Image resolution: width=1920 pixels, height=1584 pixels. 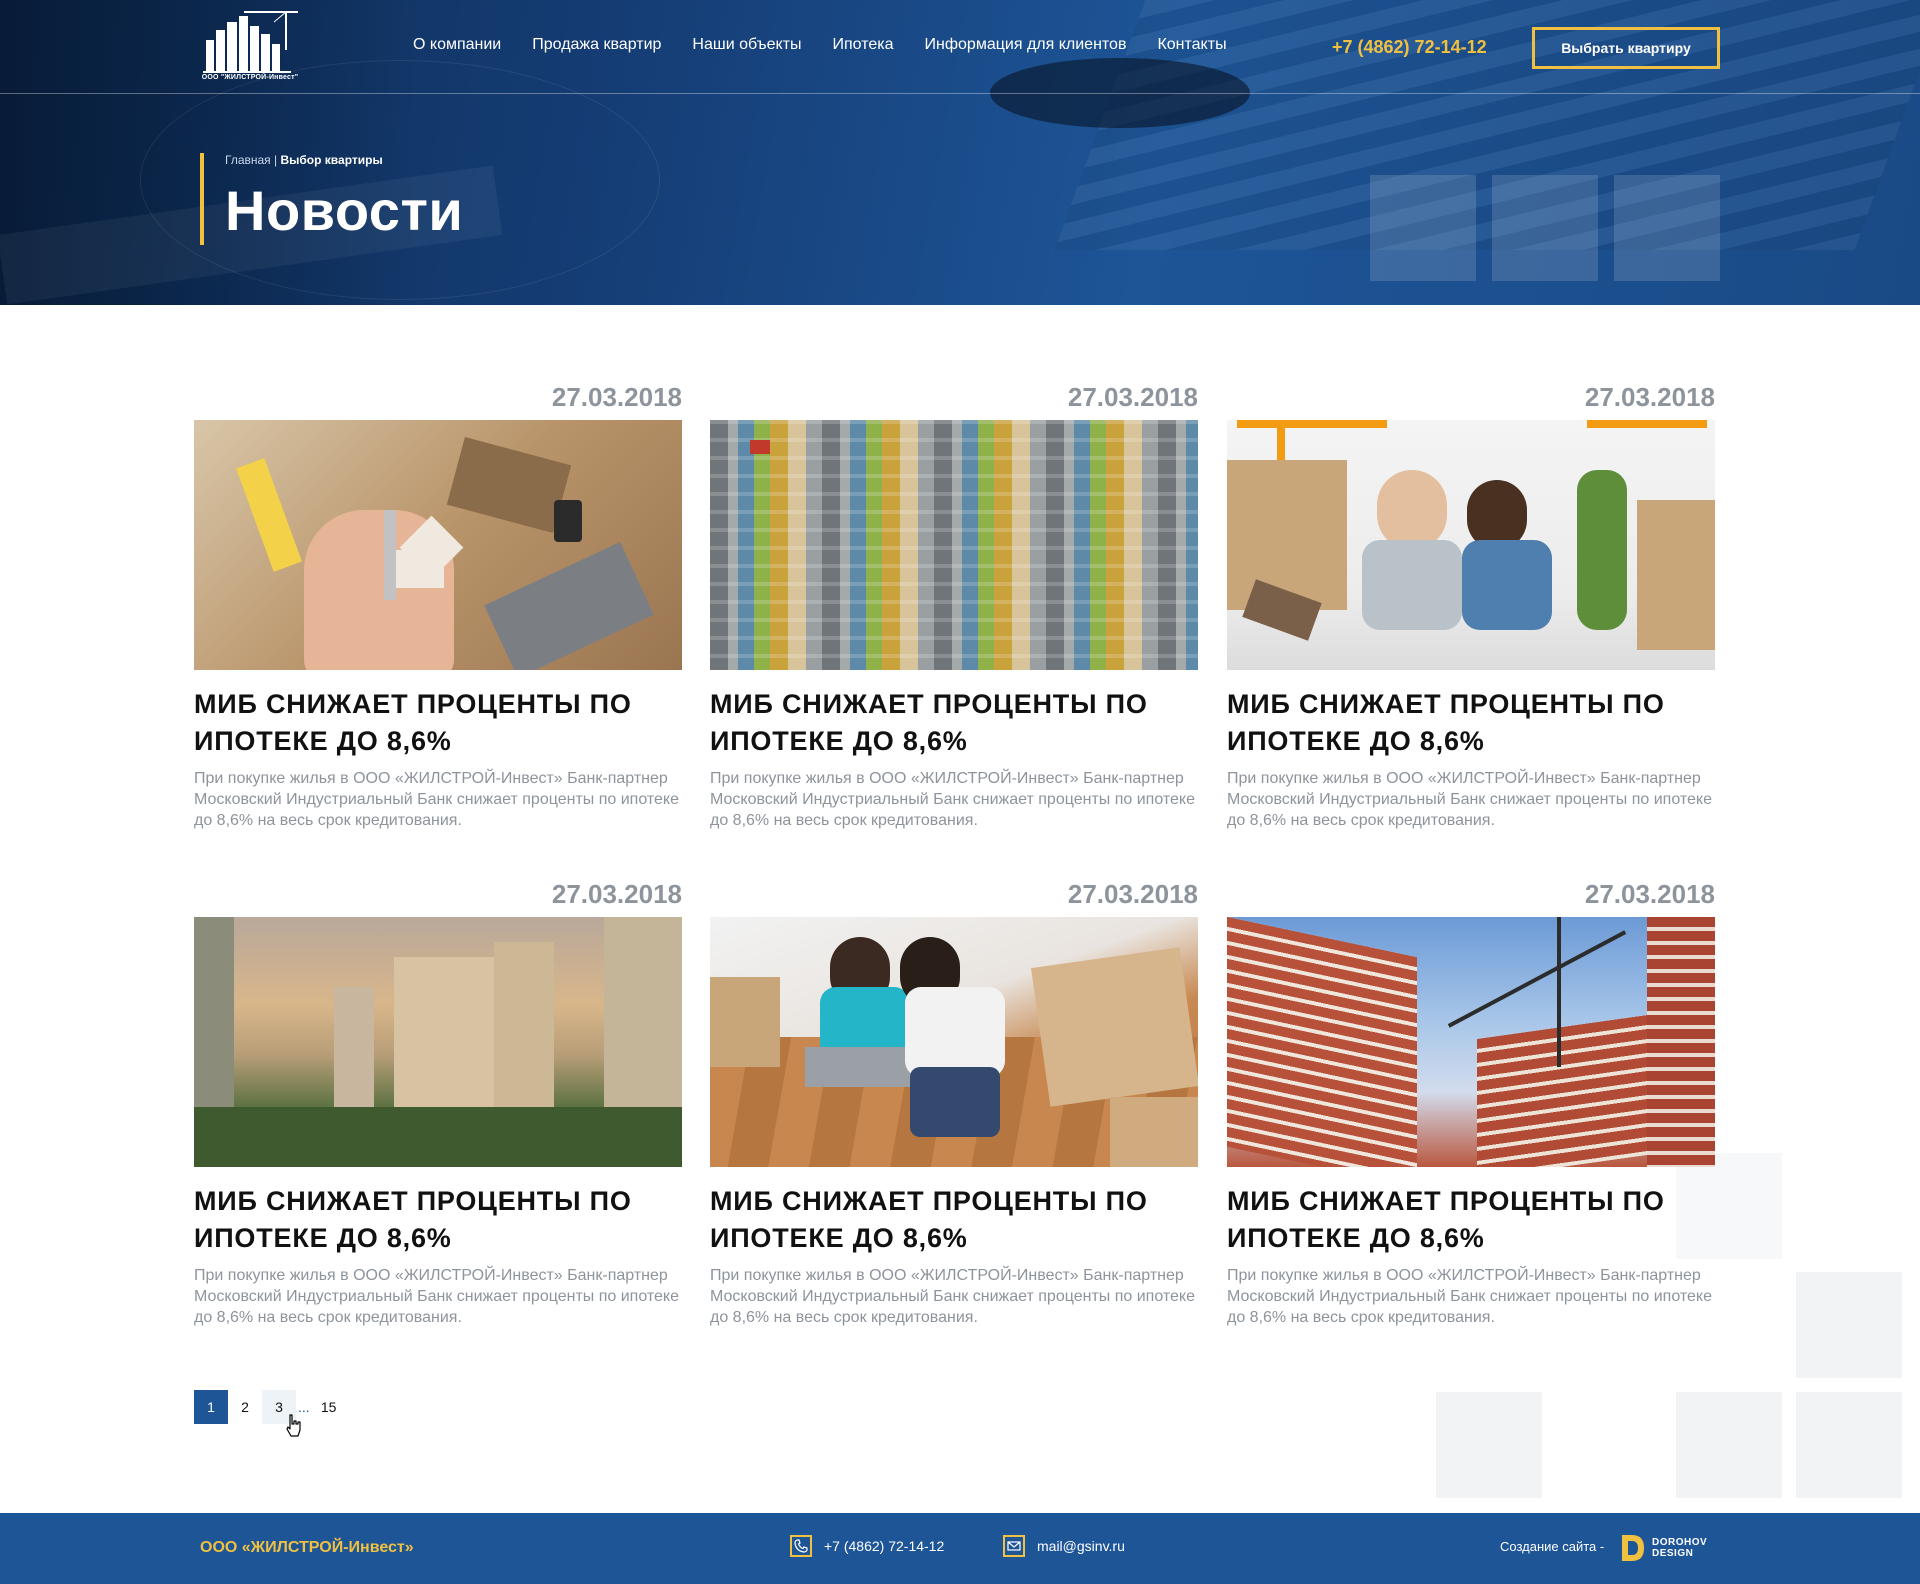 I want to click on developer-logo-text: DOROHOV DESIGN, so click(x=1679, y=1548).